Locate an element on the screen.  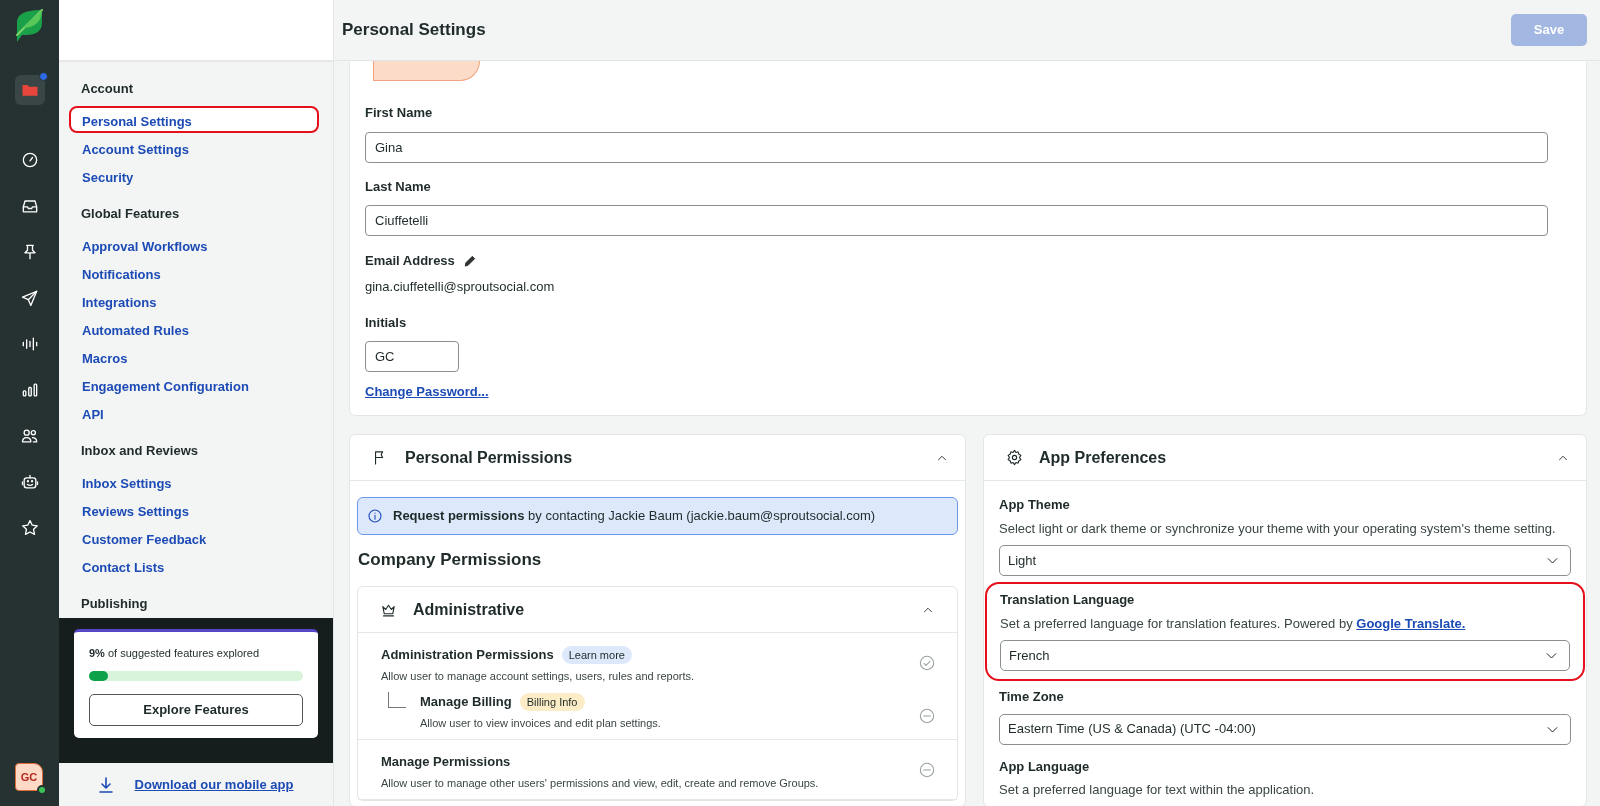
setting-label: Time Zone is located at coordinates (1032, 697).